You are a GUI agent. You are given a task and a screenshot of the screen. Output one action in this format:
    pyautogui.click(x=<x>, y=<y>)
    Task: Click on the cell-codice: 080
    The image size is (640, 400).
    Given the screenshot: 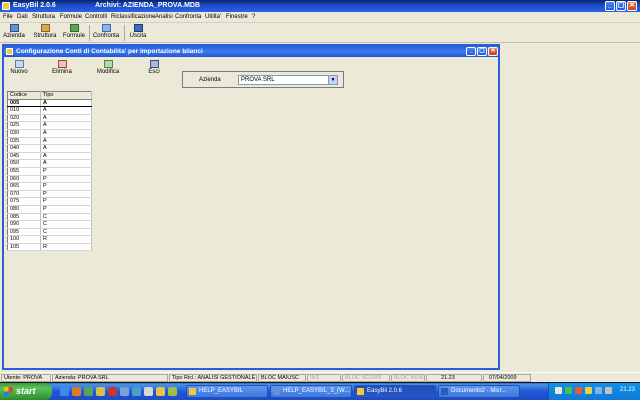 What is the action you would take?
    pyautogui.click(x=24, y=209)
    